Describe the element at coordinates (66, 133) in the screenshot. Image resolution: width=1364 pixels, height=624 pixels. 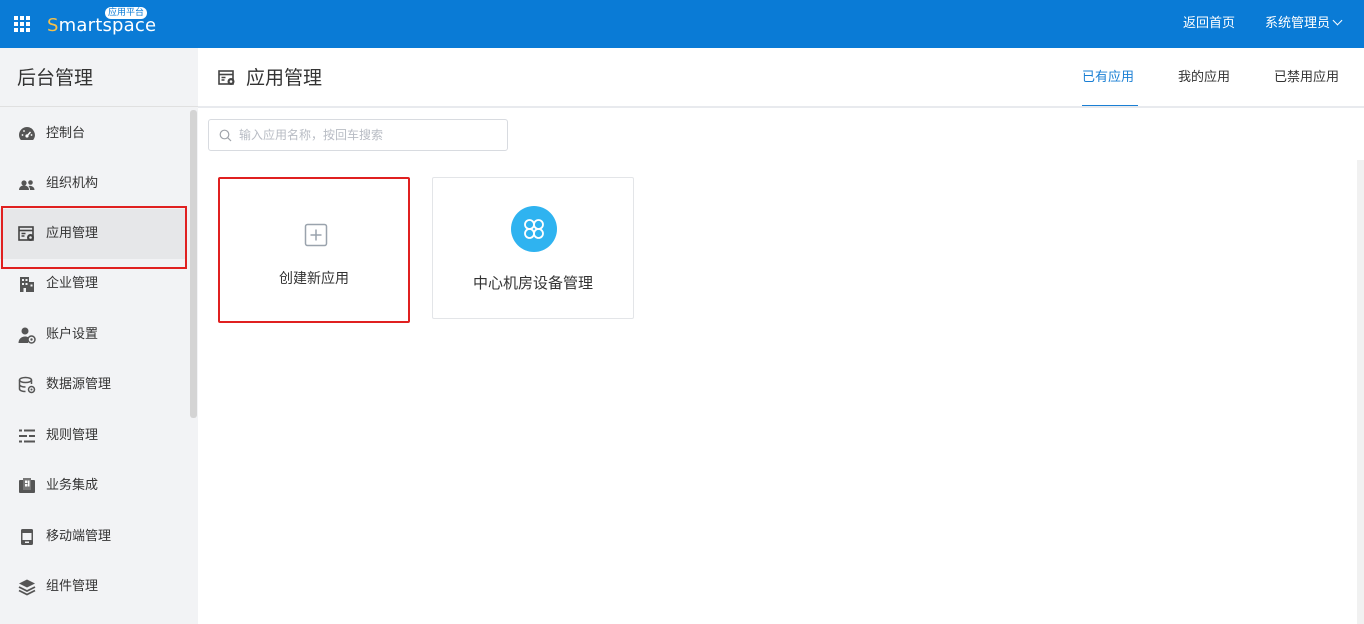
I see `sidebar-item-label: 控制台` at that location.